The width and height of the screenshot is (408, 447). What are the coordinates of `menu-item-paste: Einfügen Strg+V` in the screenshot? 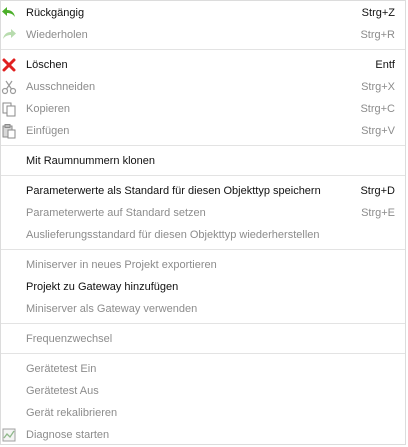 It's located at (203, 131).